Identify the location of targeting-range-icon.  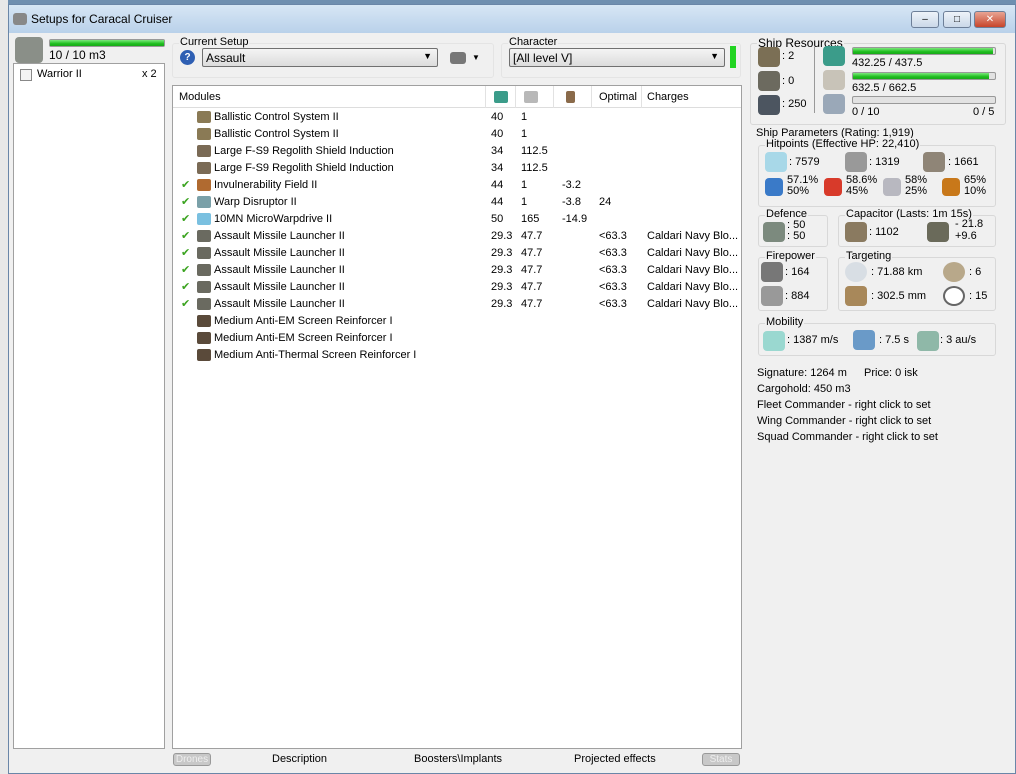
(856, 272).